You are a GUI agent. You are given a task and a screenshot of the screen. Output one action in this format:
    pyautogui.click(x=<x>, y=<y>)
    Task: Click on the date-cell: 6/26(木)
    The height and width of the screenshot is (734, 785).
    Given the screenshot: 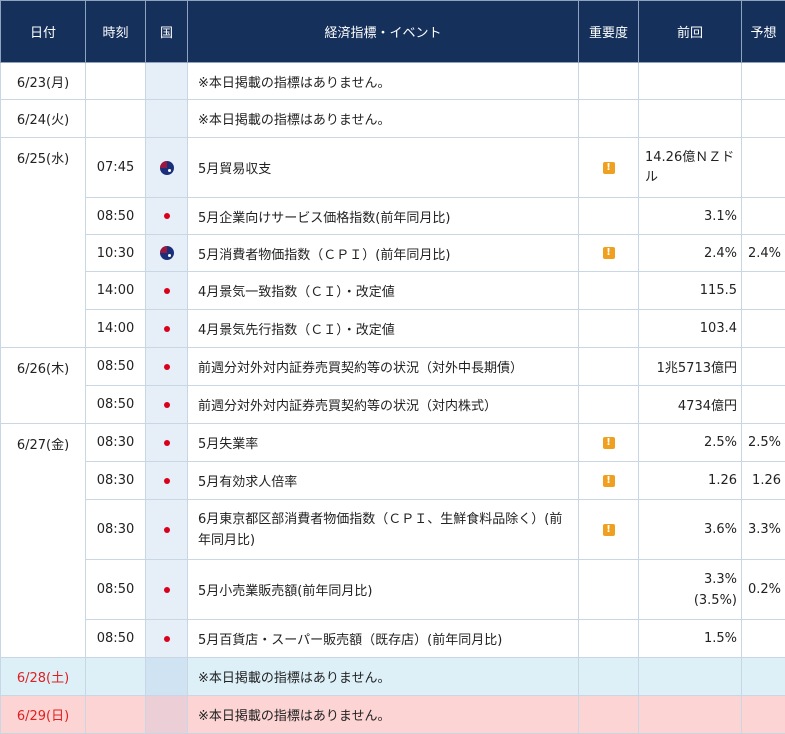 What is the action you would take?
    pyautogui.click(x=43, y=386)
    